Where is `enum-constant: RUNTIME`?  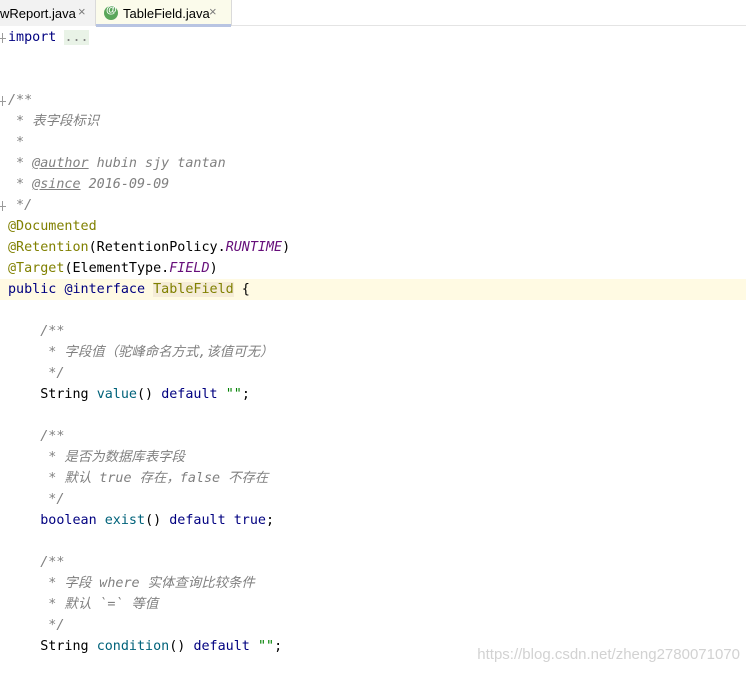 enum-constant: RUNTIME is located at coordinates (254, 247).